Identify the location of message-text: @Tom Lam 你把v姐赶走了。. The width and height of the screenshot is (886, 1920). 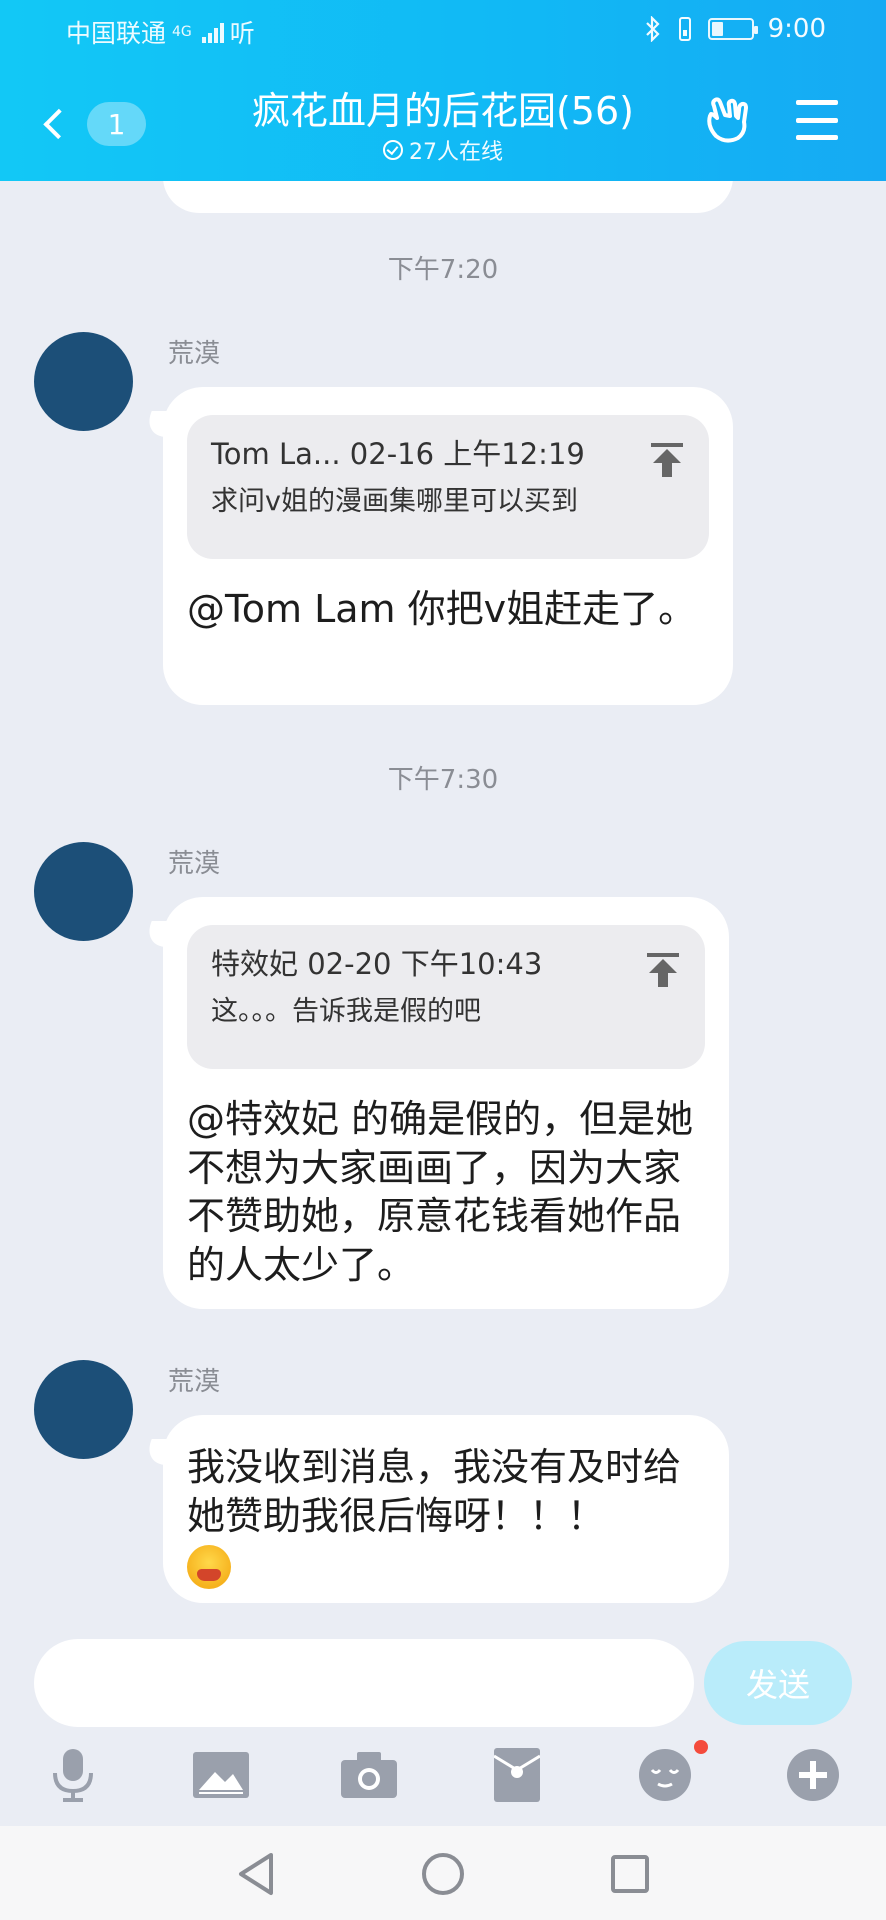
(442, 609).